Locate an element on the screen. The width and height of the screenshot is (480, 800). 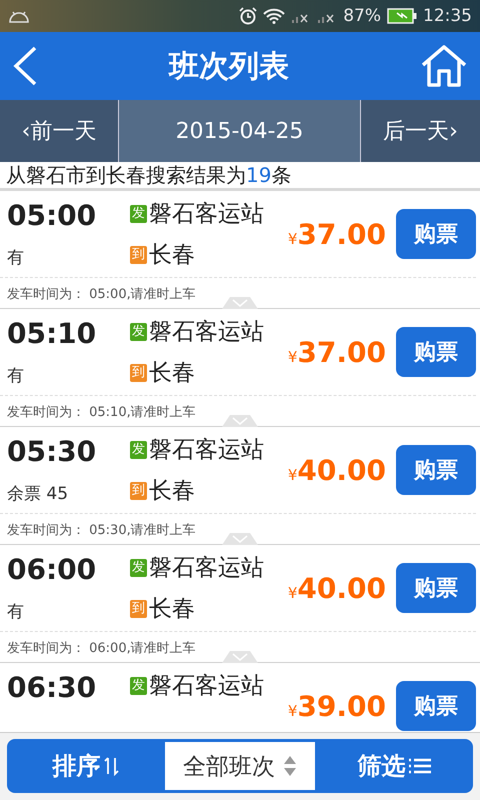
page-title: 班次列表 is located at coordinates (229, 67).